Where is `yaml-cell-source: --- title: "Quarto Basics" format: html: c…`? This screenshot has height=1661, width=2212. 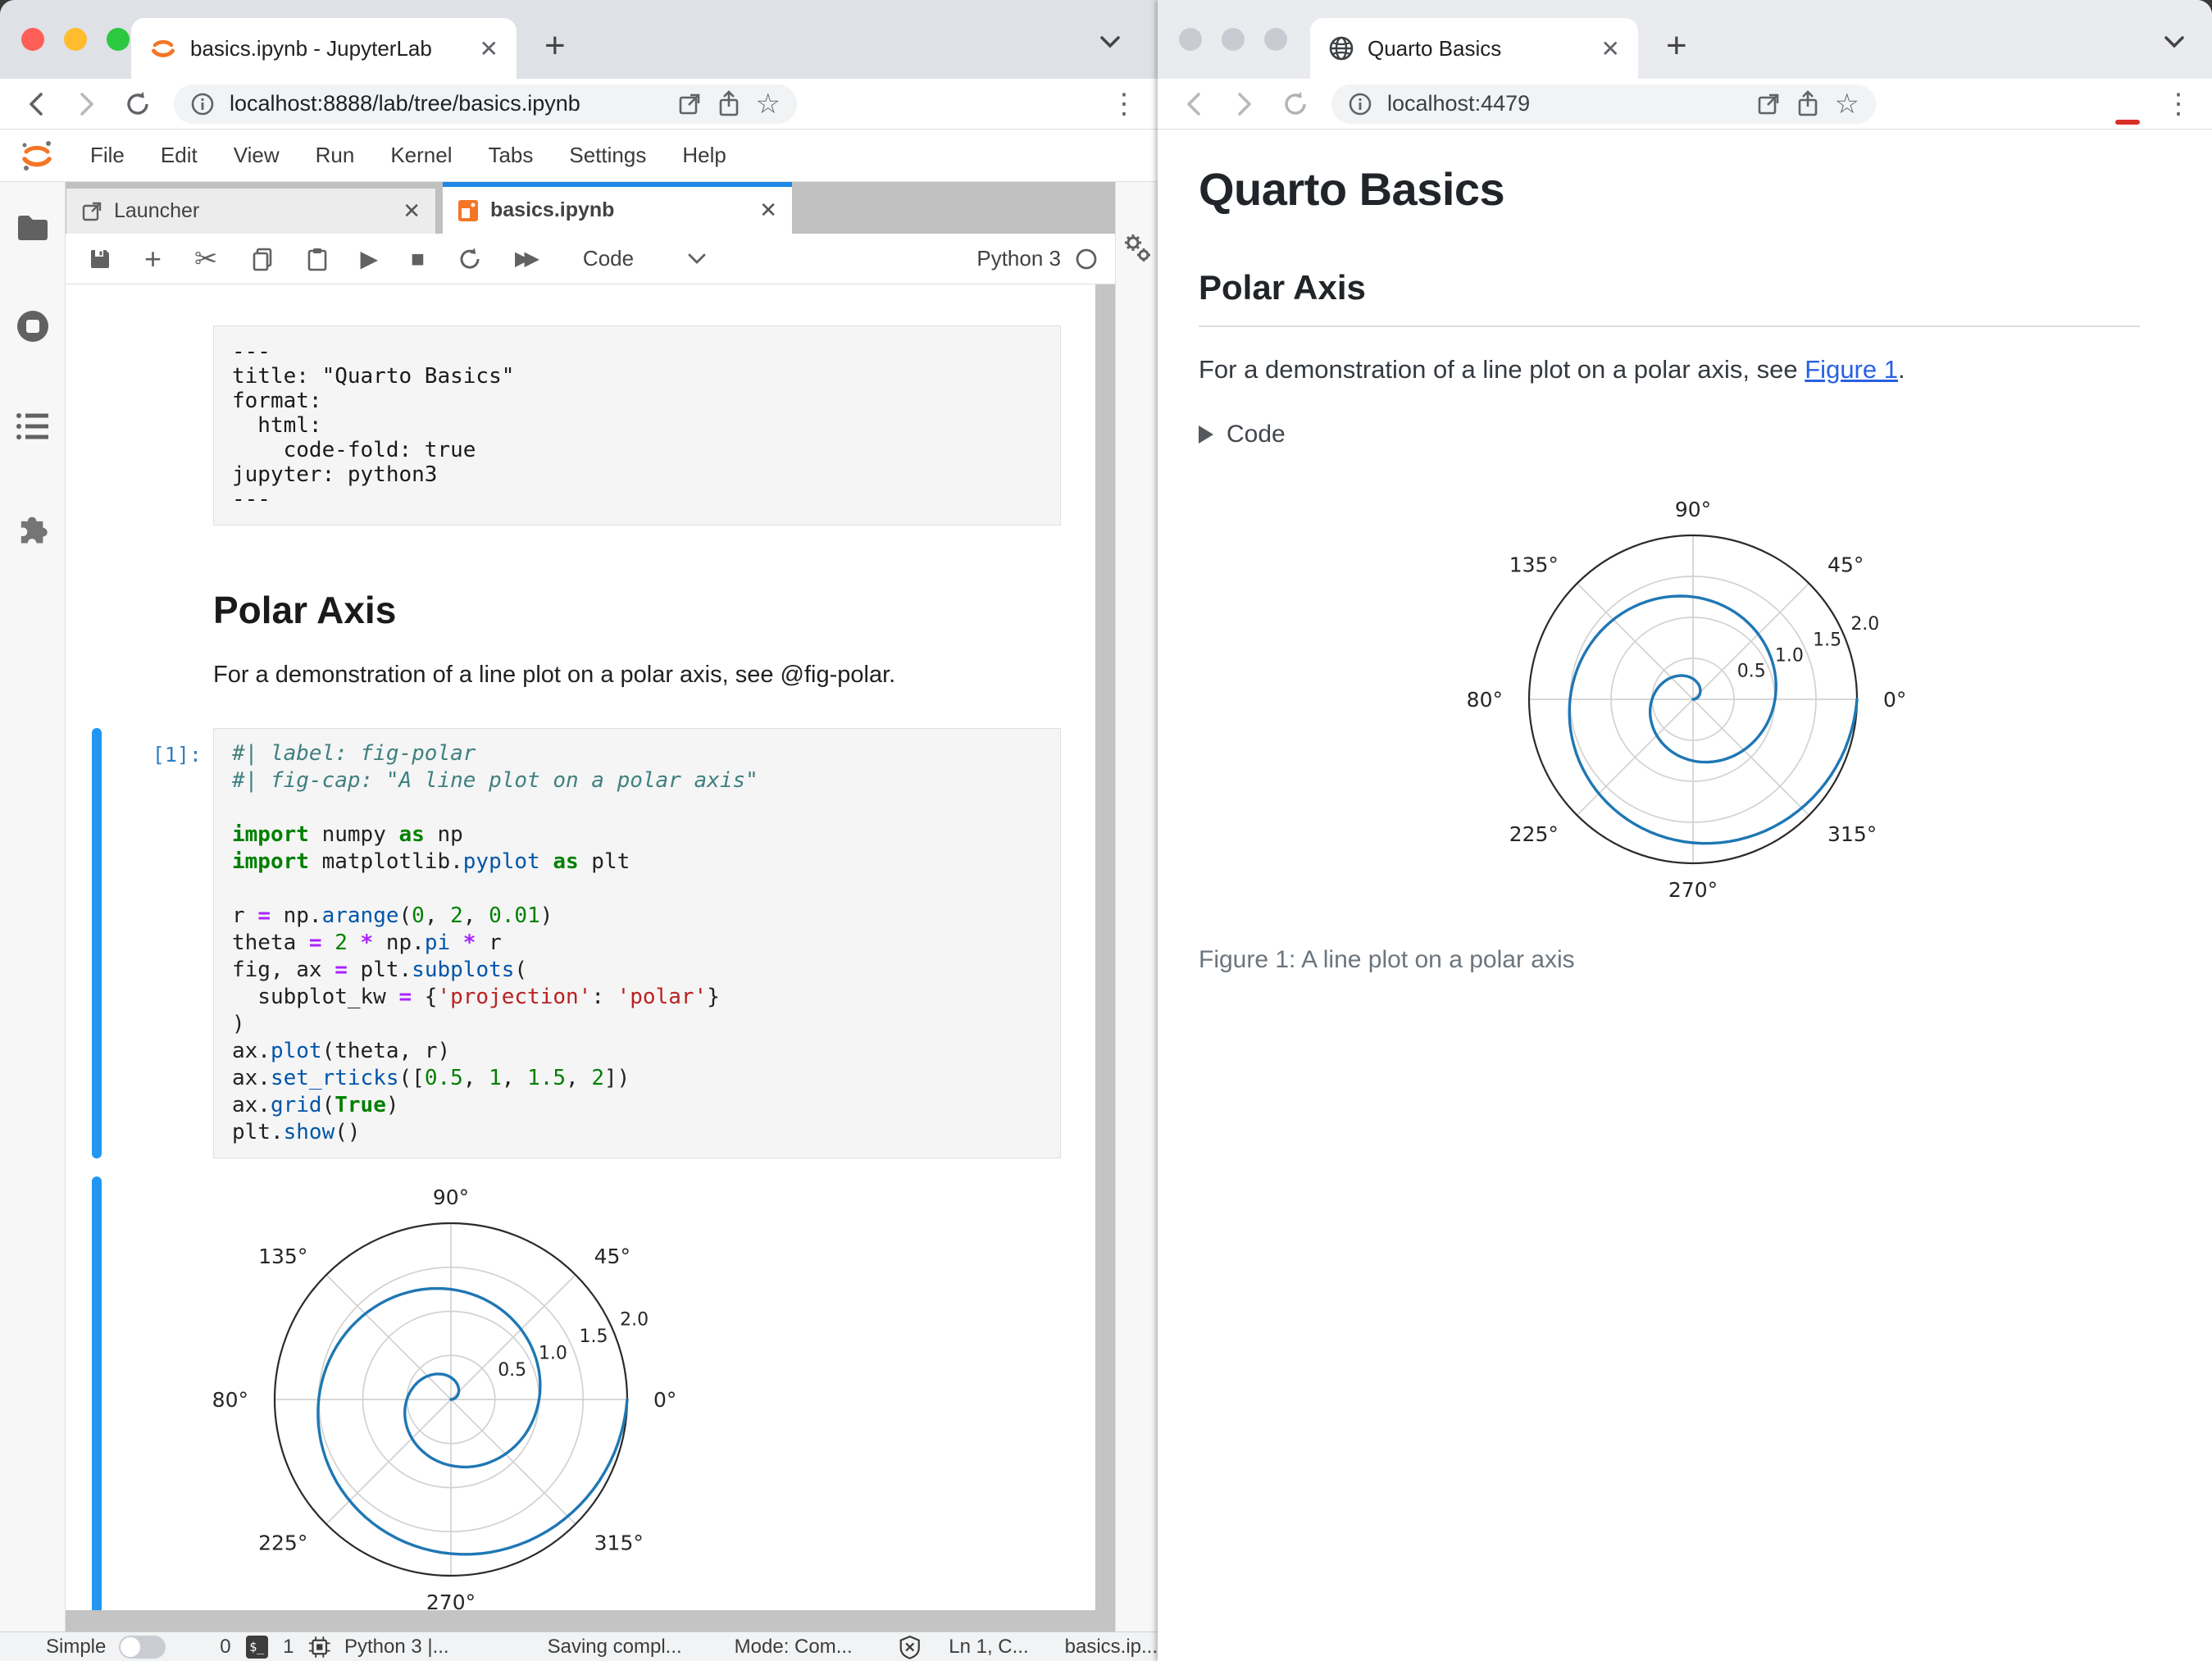 yaml-cell-source: --- title: "Quarto Basics" format: html: c… is located at coordinates (637, 425).